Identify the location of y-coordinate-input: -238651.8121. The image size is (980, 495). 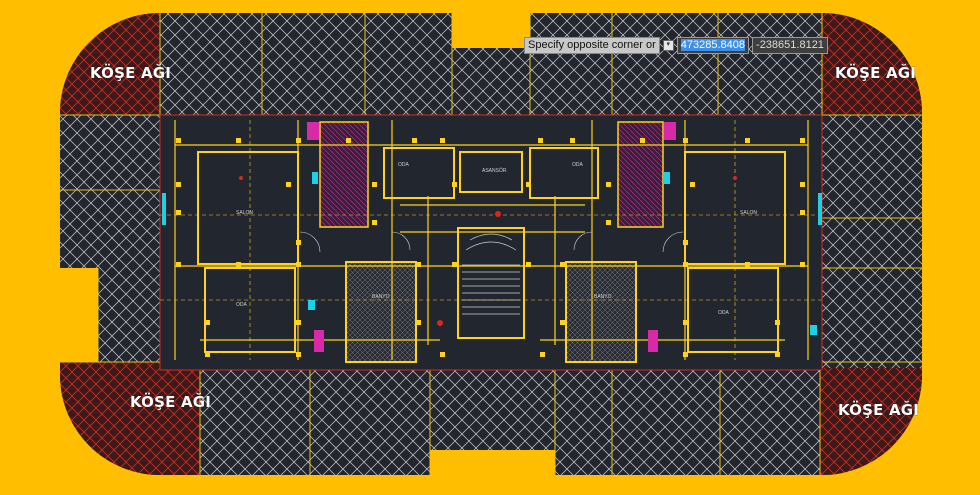
(790, 45).